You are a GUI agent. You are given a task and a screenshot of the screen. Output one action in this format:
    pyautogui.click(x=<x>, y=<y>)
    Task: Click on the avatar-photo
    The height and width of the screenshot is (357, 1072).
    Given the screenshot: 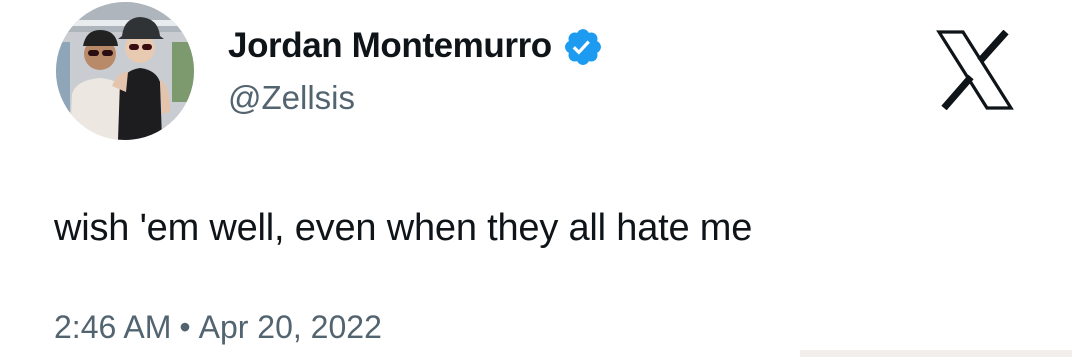 What is the action you would take?
    pyautogui.click(x=125, y=71)
    